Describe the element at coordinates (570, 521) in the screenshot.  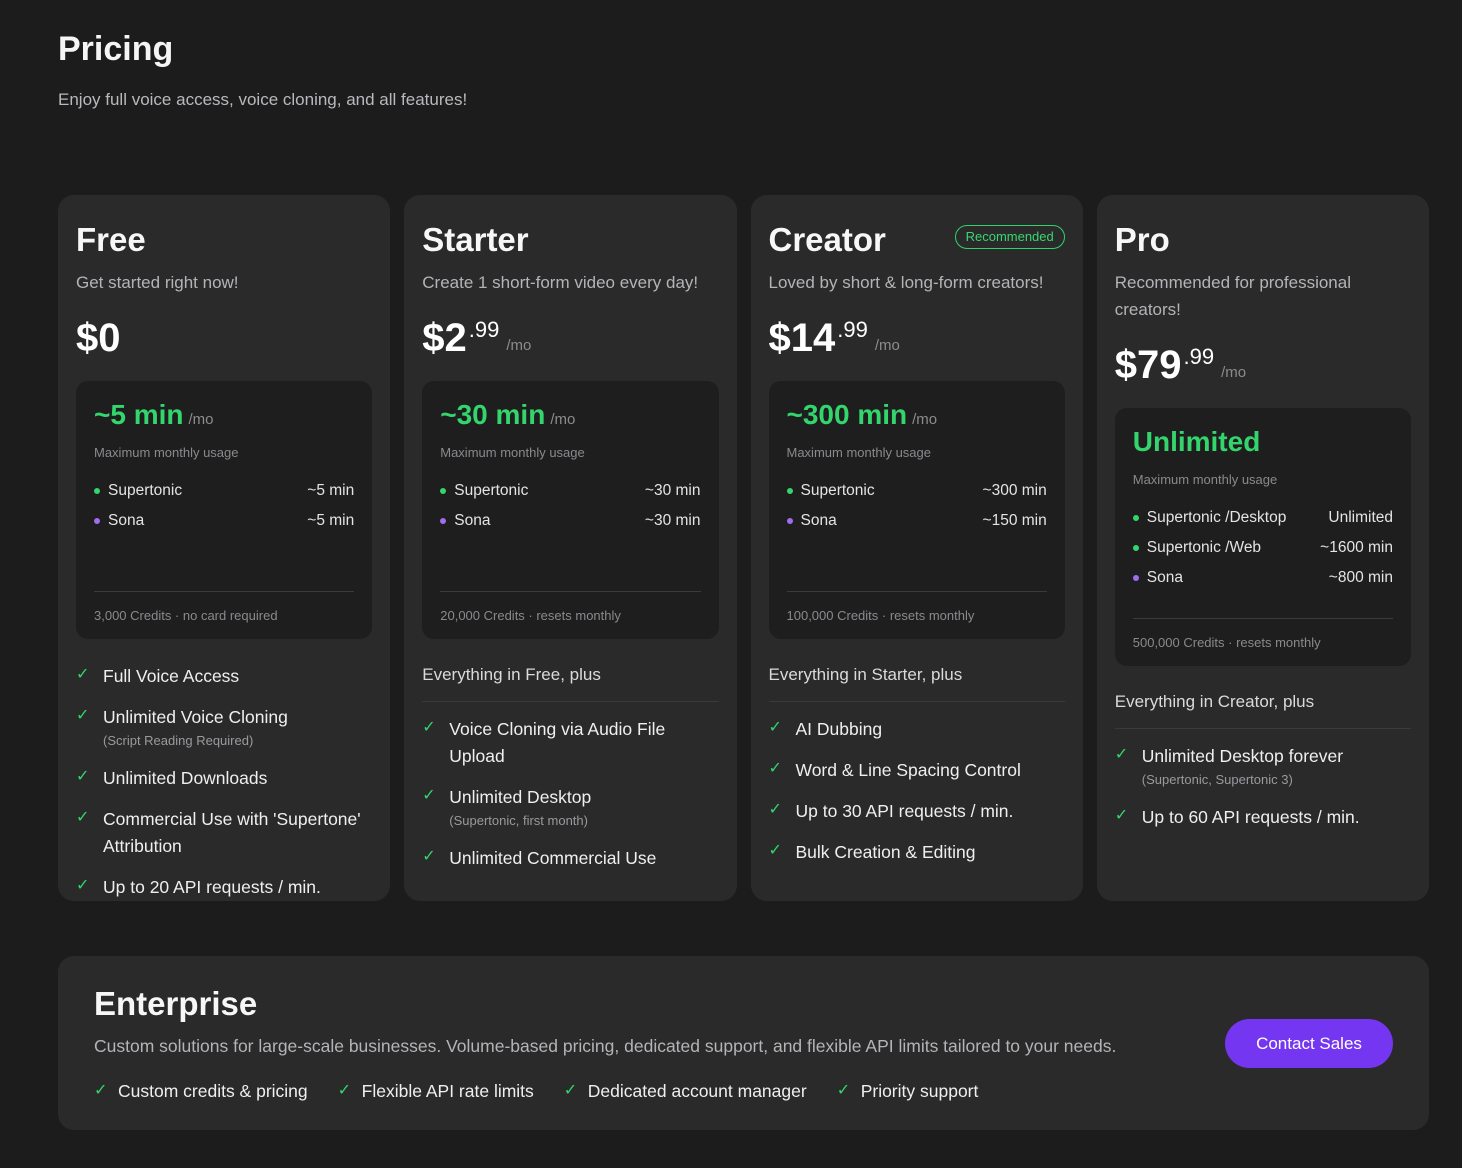
I see `usage-row: Sona ~30 min` at that location.